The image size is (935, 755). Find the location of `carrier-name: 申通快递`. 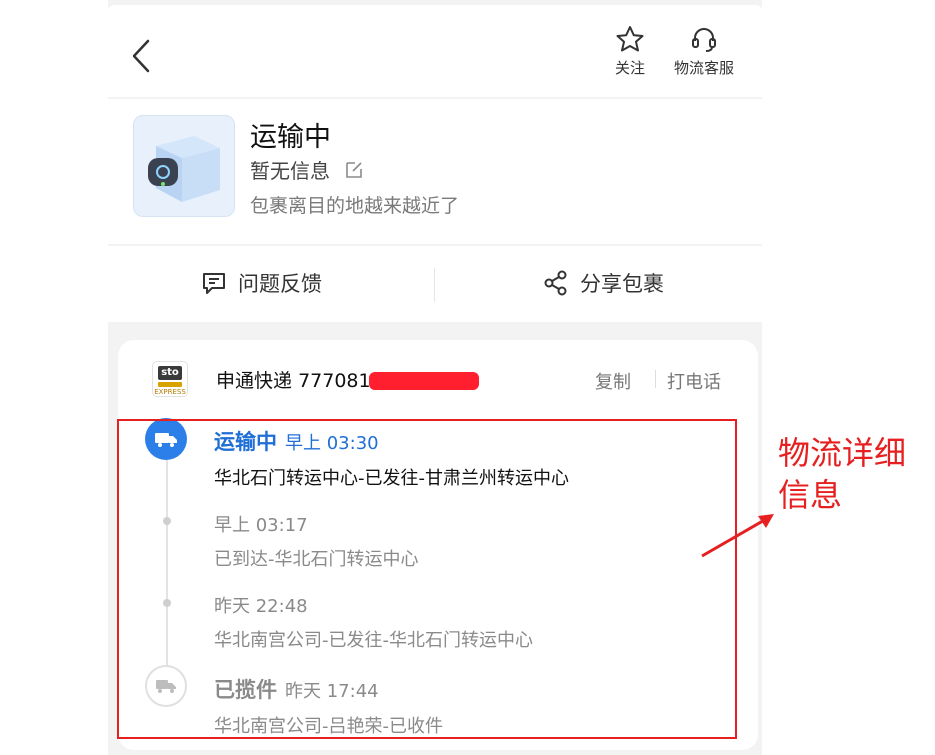

carrier-name: 申通快递 is located at coordinates (254, 381).